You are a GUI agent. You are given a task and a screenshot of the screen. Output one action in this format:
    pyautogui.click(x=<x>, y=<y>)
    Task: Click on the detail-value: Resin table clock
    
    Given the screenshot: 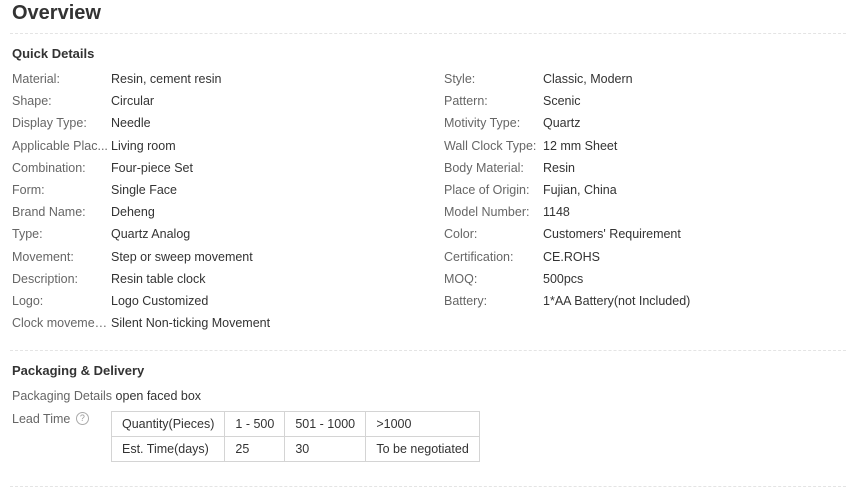 What is the action you would take?
    pyautogui.click(x=158, y=279)
    